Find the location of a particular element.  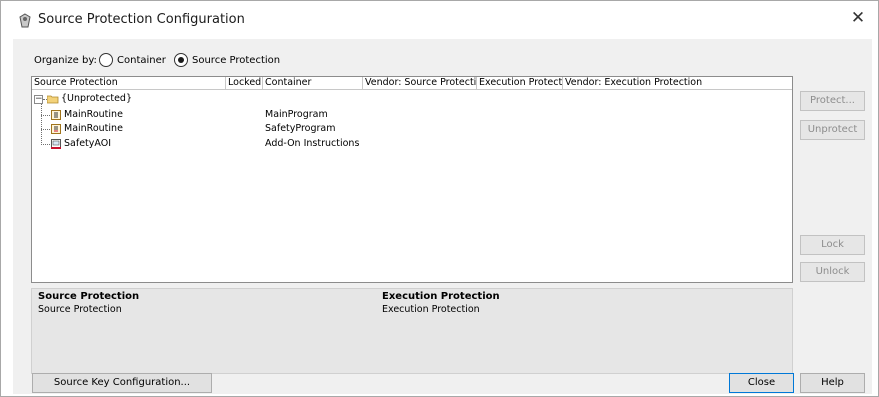

window-title: Source Protection Configuration is located at coordinates (141, 19).